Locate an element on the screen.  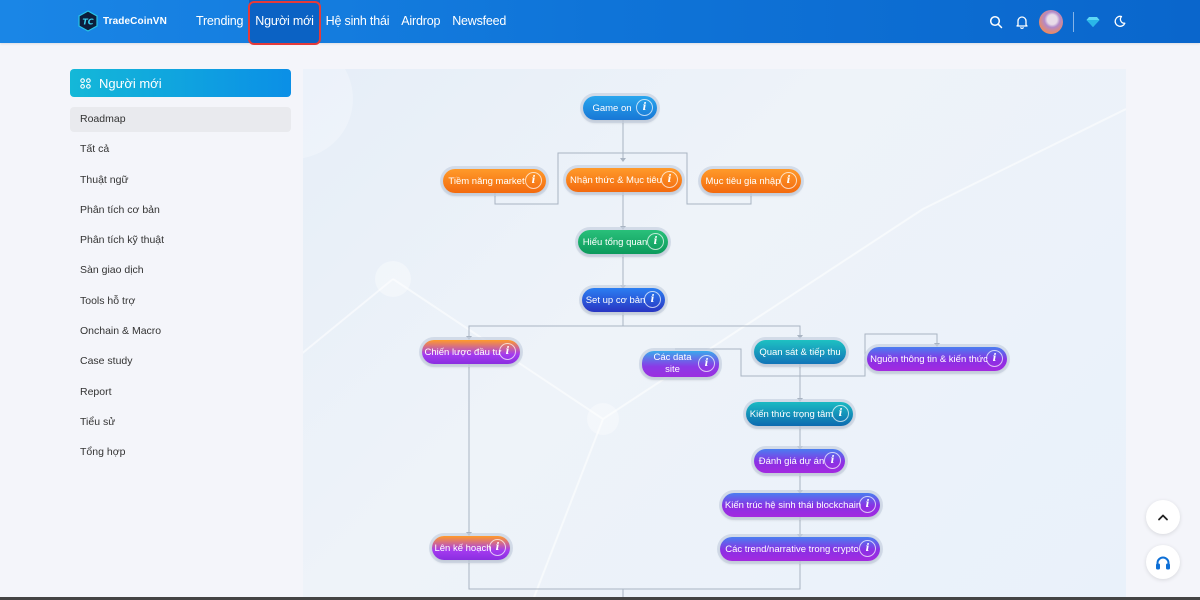
sidebar-item-tat-ca: Tất cả is located at coordinates (180, 149).